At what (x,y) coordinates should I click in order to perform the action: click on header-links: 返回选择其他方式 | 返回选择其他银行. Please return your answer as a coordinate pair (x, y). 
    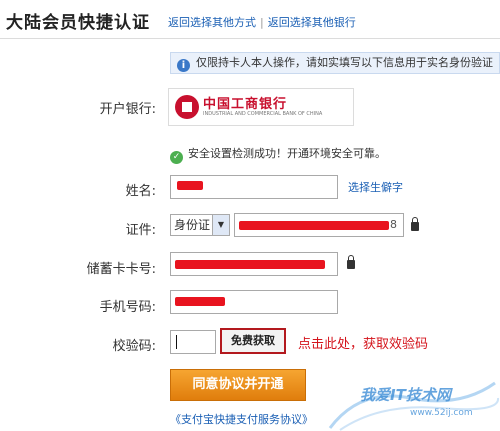
    Looking at the image, I should click on (262, 22).